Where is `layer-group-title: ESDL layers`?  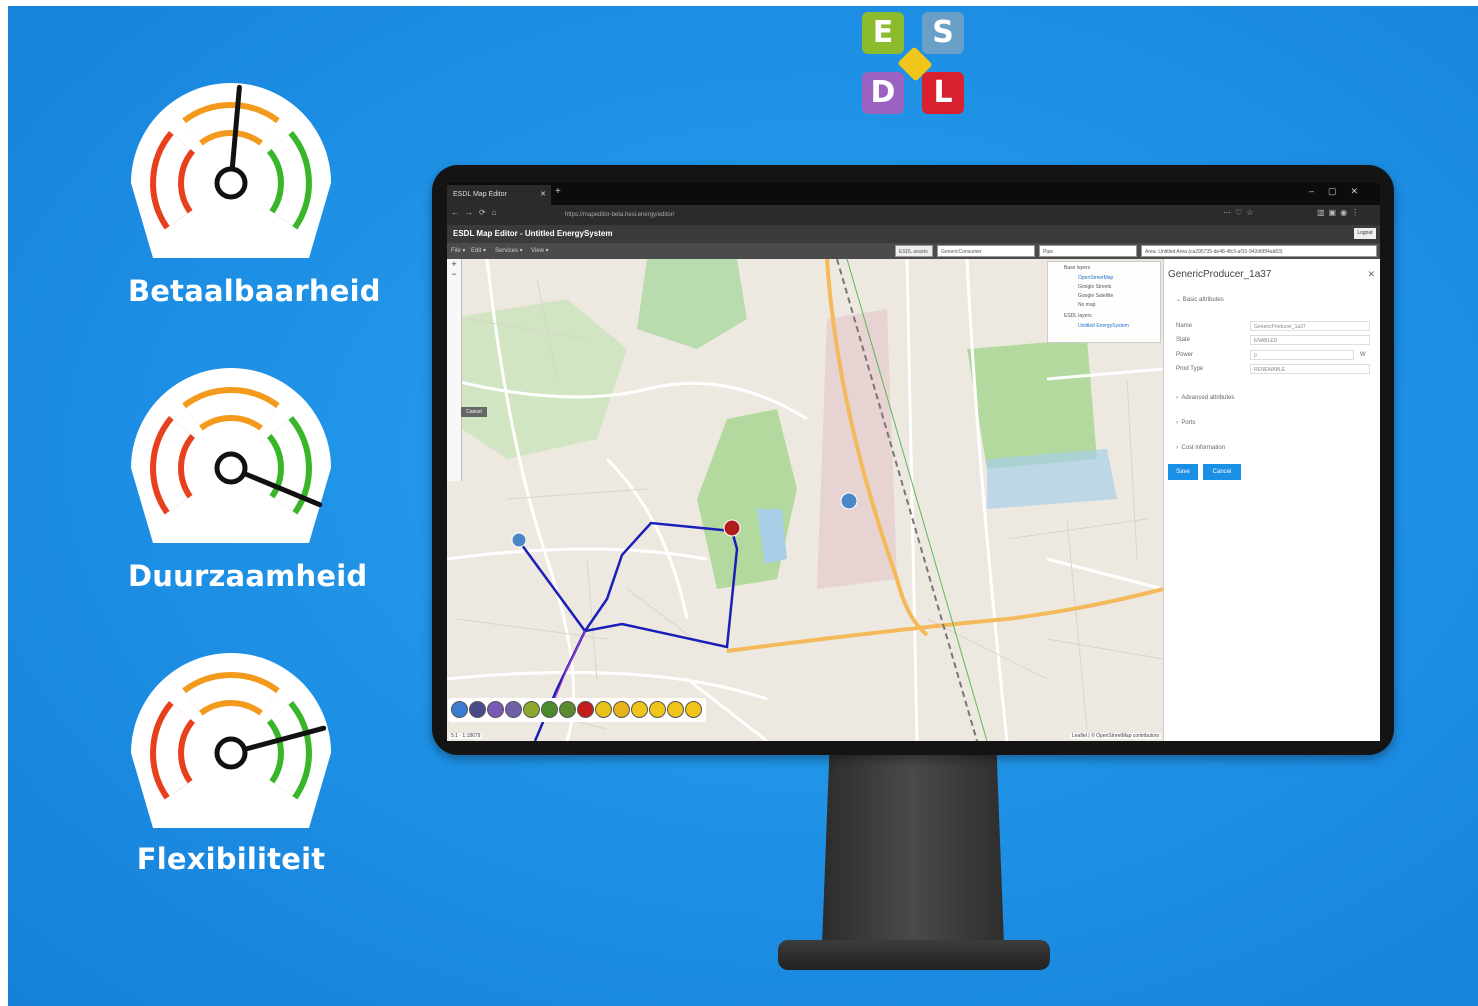 layer-group-title: ESDL layers is located at coordinates (1078, 316).